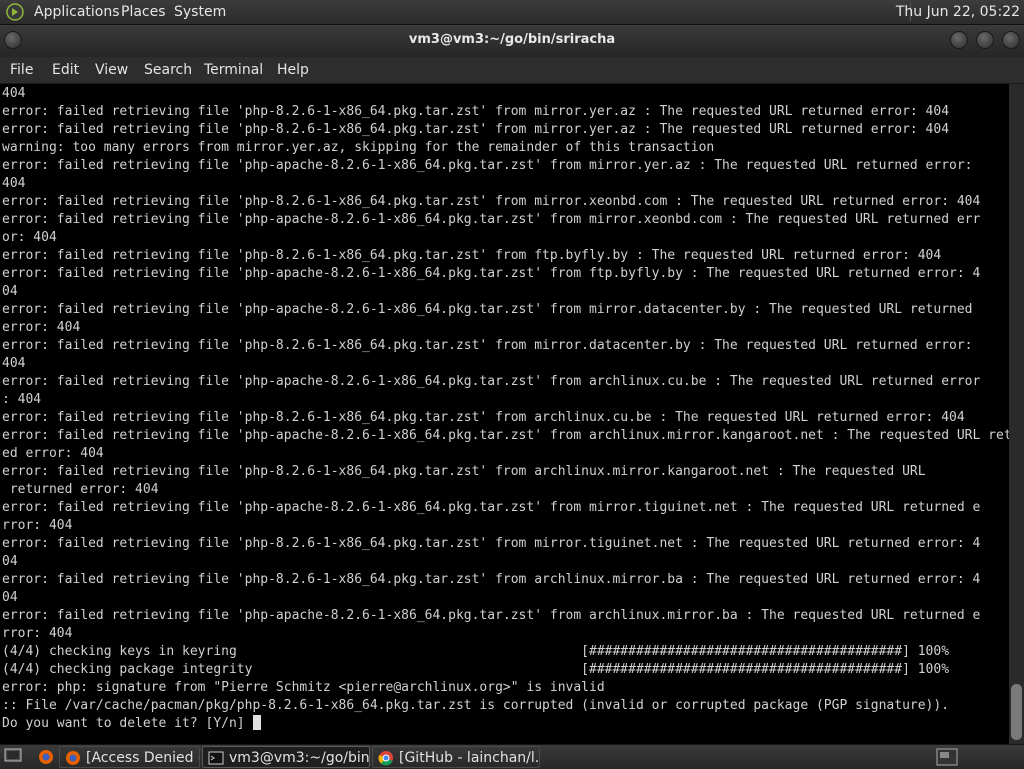  What do you see at coordinates (1011, 40) in the screenshot?
I see `close-button` at bounding box center [1011, 40].